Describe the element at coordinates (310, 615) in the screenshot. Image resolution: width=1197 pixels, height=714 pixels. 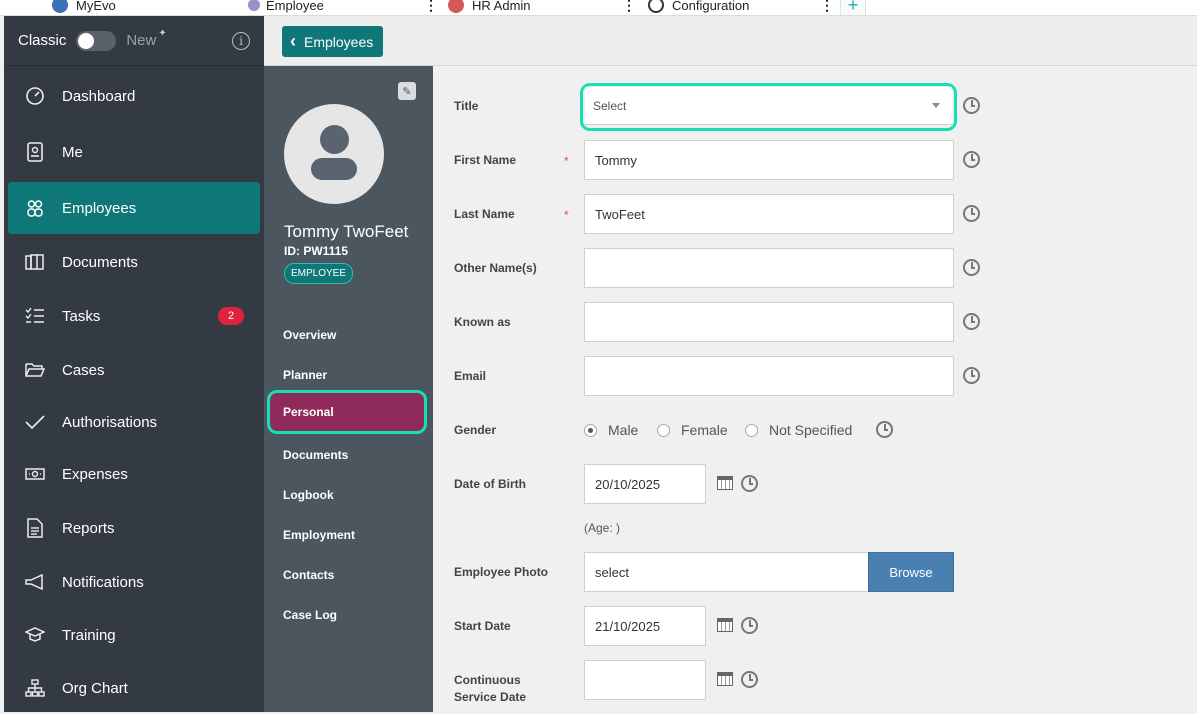
I see `profile-nav-case-log: Case Log` at that location.